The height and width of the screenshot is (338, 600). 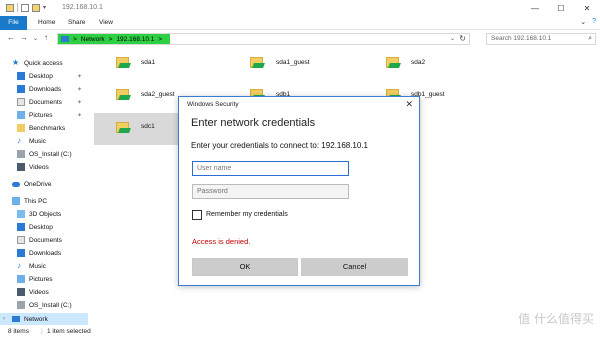 I want to click on username-field, so click(x=270, y=168).